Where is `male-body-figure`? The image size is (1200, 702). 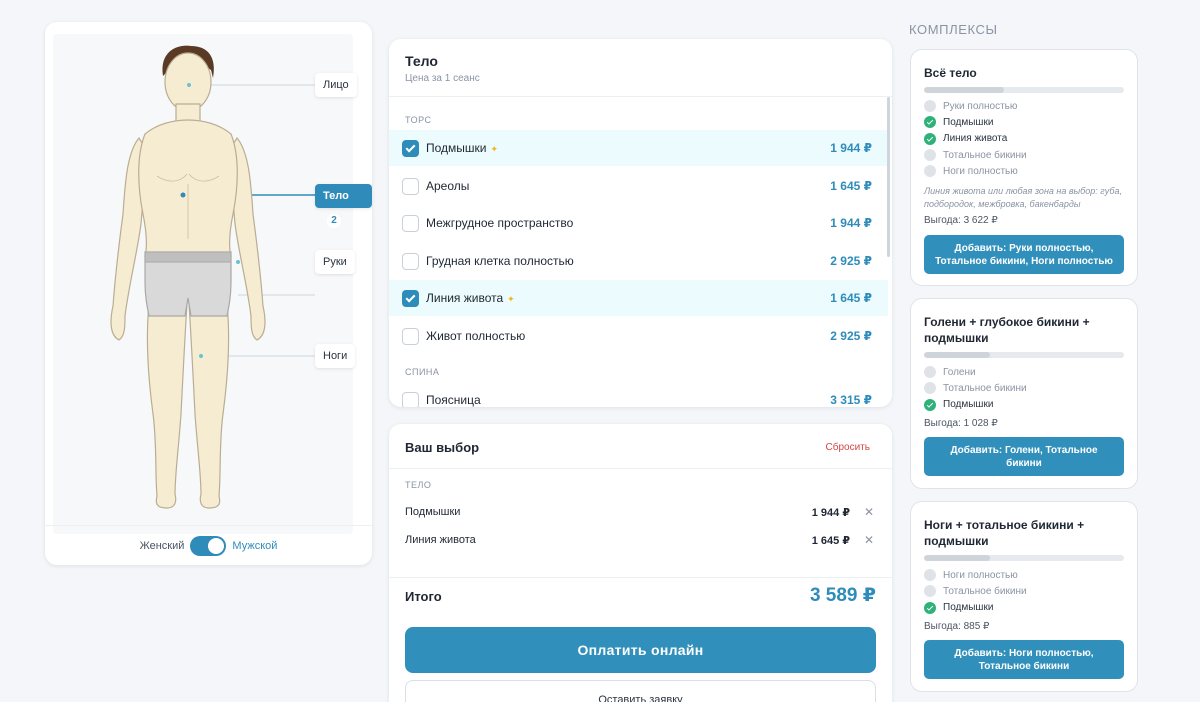
male-body-figure is located at coordinates (212, 277).